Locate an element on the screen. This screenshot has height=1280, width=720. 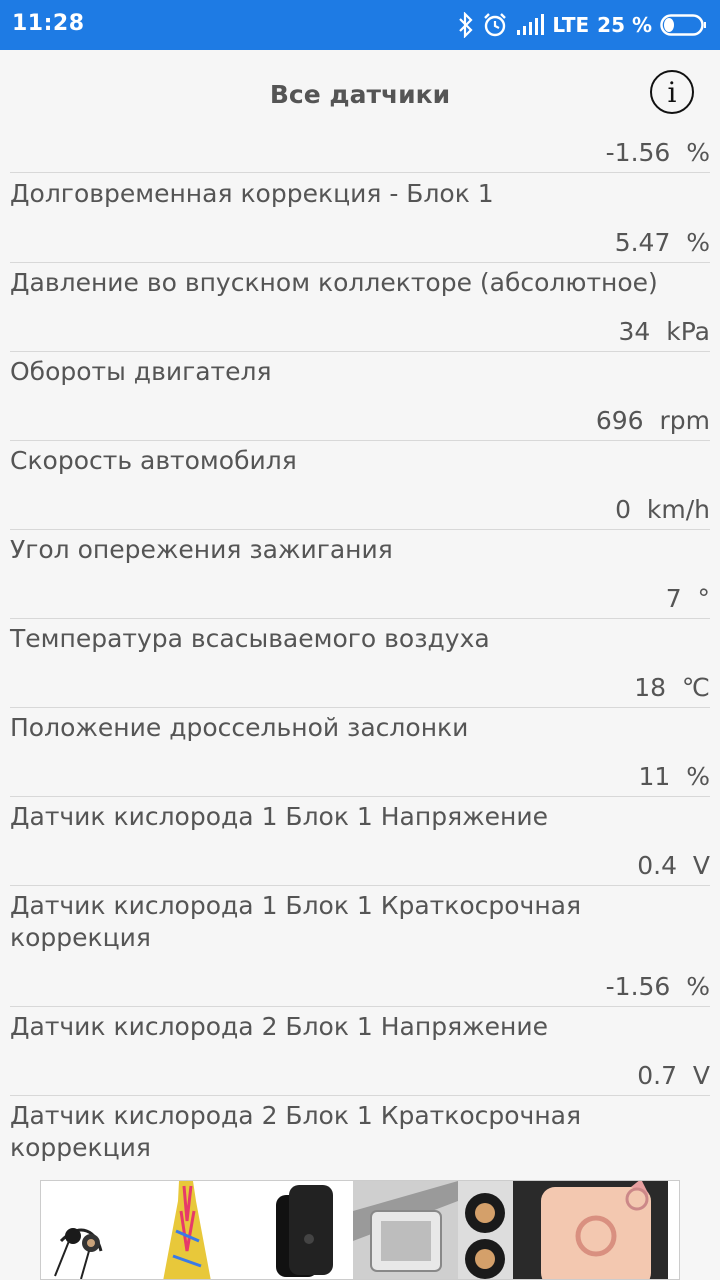
sensor-label: Угол опережения зажигания is located at coordinates (201, 549).